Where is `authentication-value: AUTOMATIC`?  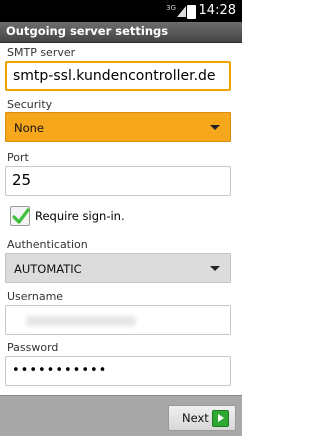
authentication-value: AUTOMATIC is located at coordinates (48, 269).